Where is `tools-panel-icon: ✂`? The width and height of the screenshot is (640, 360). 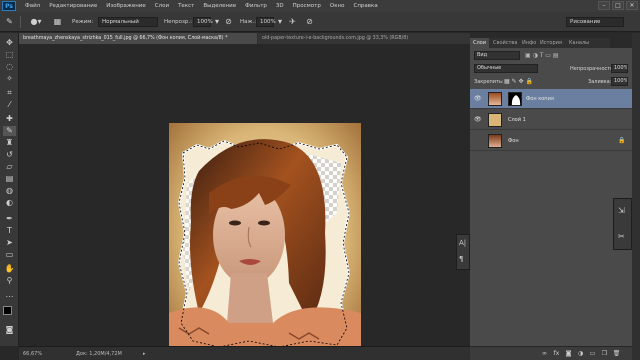
tools-panel-icon: ✂ is located at coordinates (623, 236).